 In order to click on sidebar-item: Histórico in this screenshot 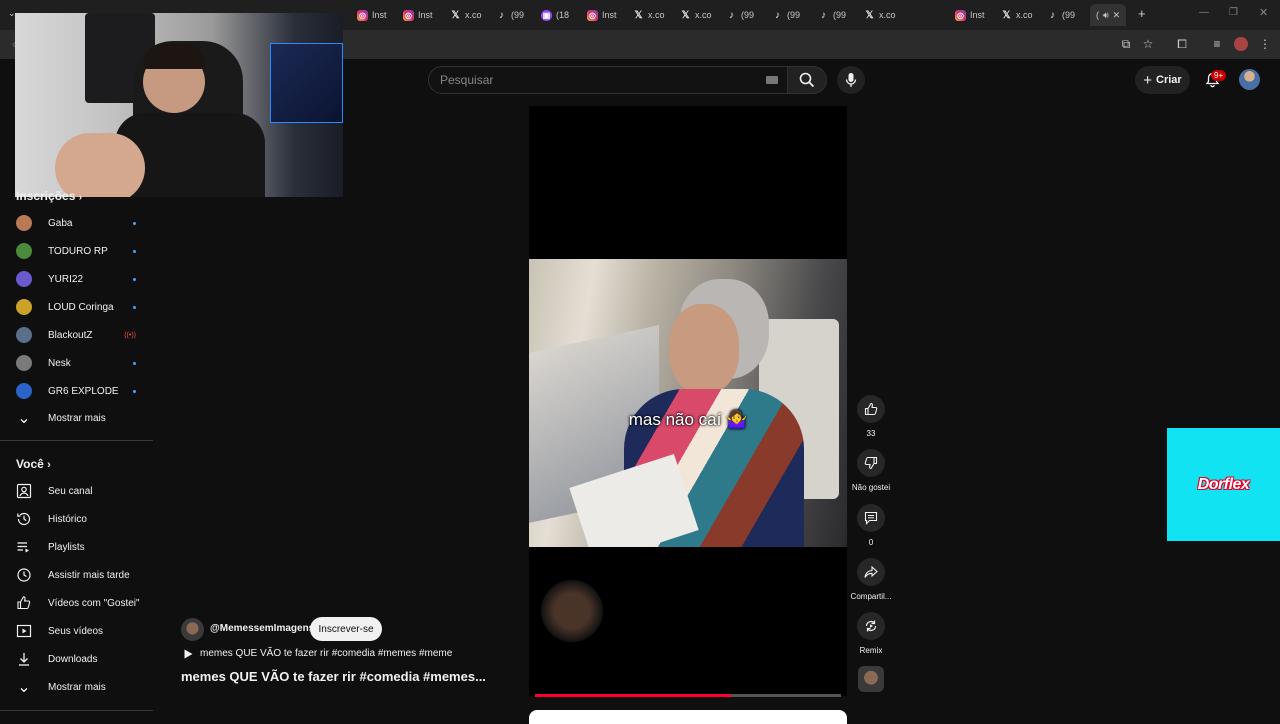, I will do `click(81, 519)`.